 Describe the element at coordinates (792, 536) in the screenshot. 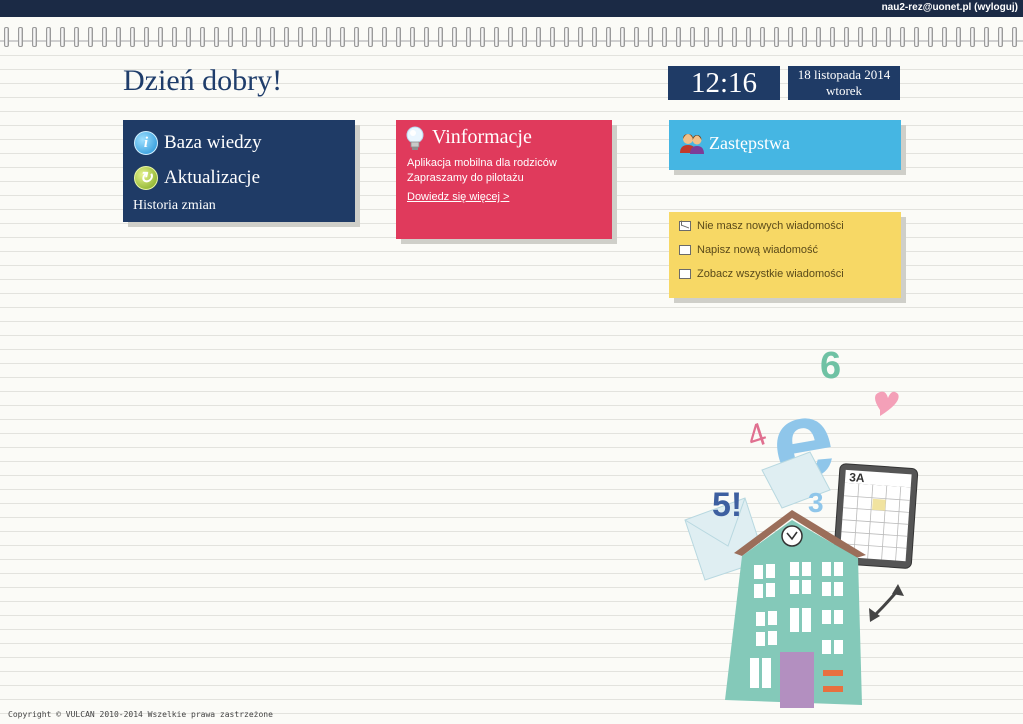

I see `clock-icon` at that location.